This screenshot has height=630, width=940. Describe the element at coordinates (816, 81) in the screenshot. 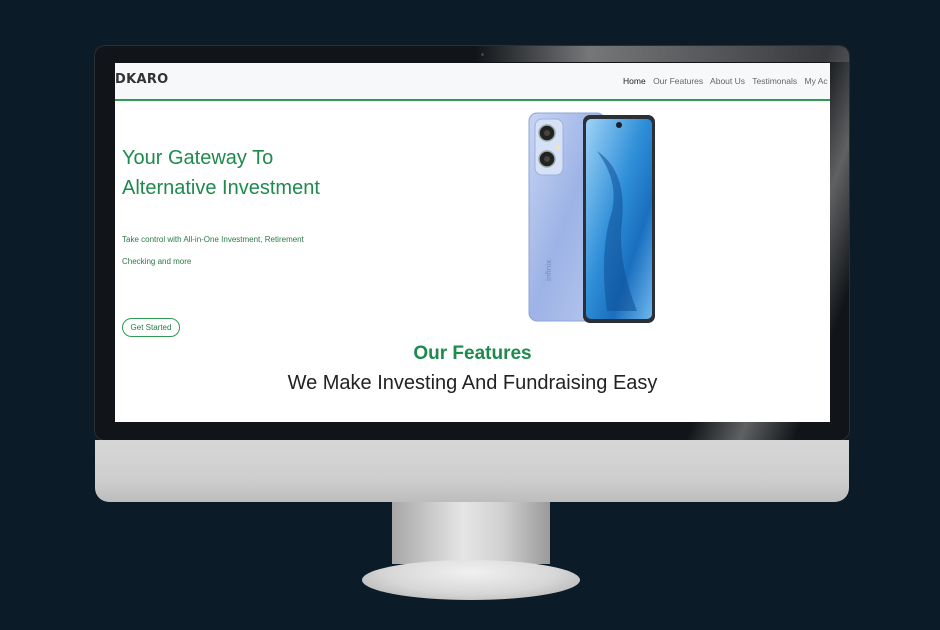

I see `nav-link-my-account: My Ac` at that location.